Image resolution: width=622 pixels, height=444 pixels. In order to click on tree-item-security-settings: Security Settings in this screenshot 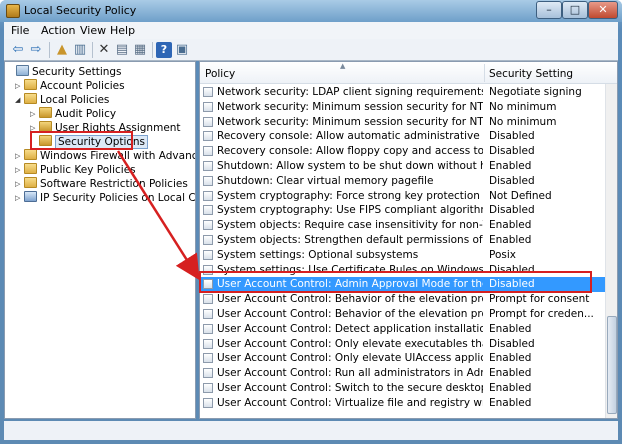, I will do `click(64, 72)`.